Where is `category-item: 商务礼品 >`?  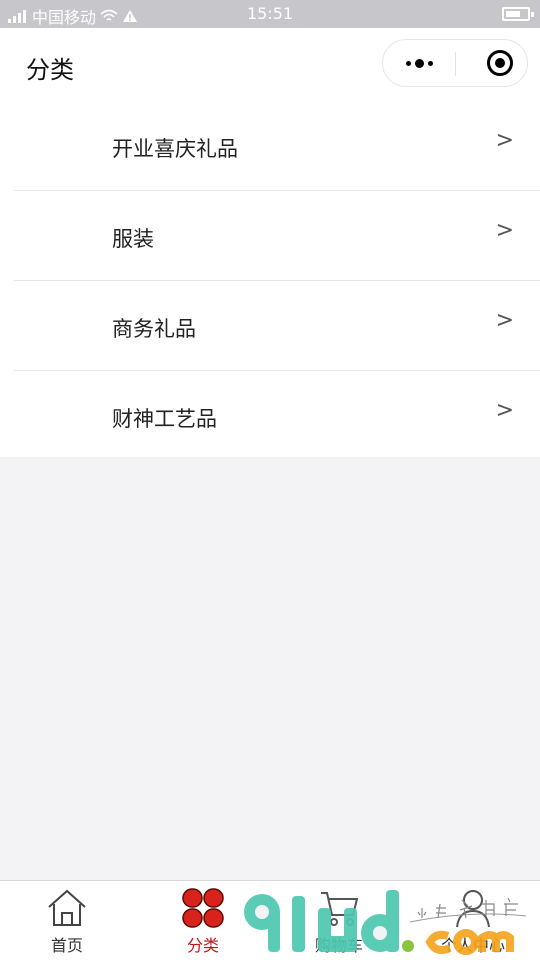 category-item: 商务礼品 > is located at coordinates (270, 325).